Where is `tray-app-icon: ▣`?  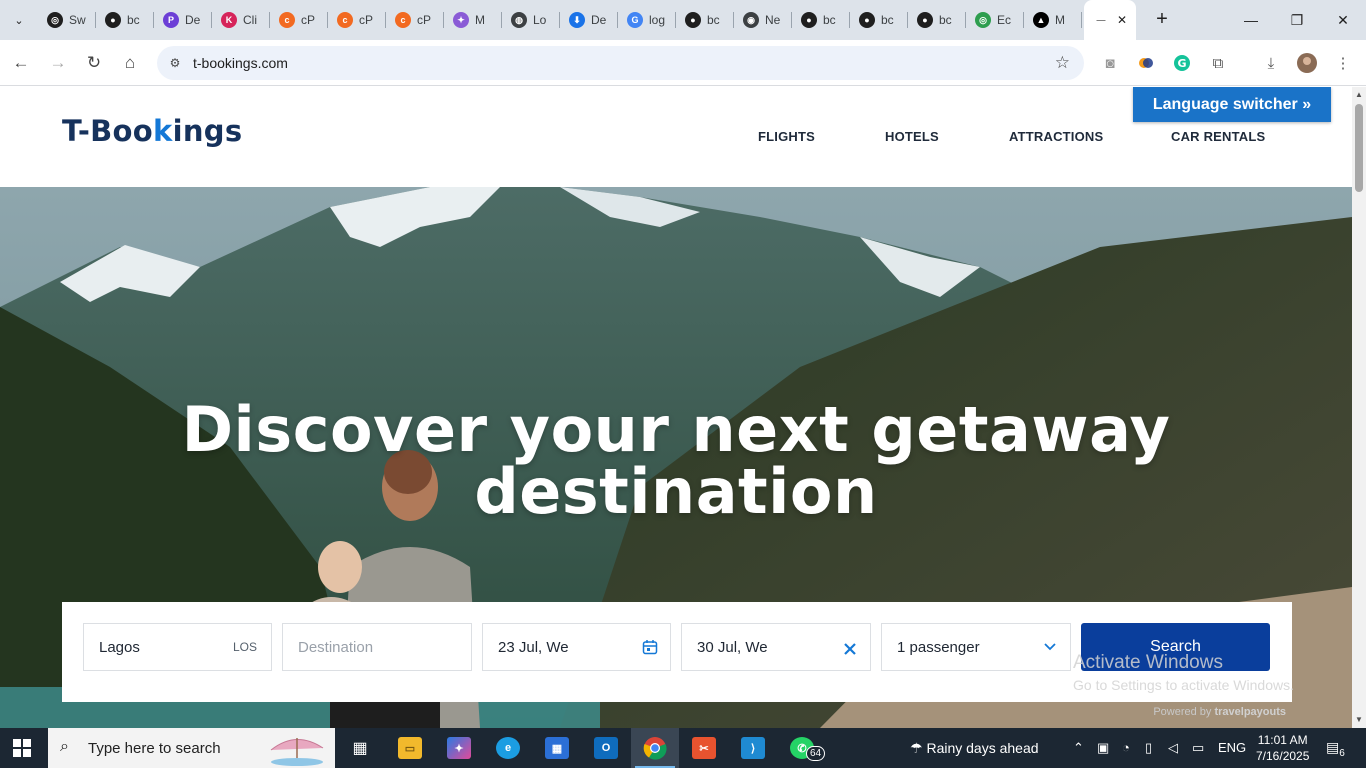
tray-app-icon: ▣ is located at coordinates (1103, 748).